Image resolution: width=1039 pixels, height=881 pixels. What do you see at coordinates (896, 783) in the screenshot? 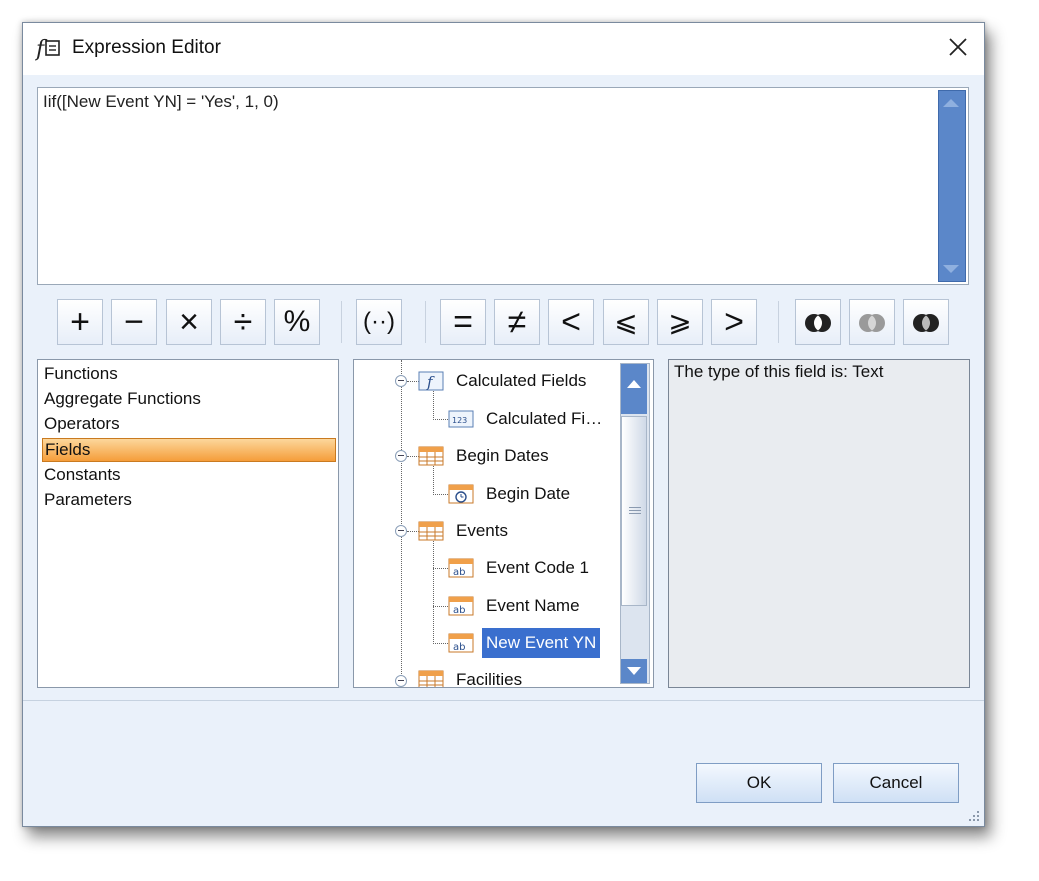
I see `cancel-button: Cancel` at bounding box center [896, 783].